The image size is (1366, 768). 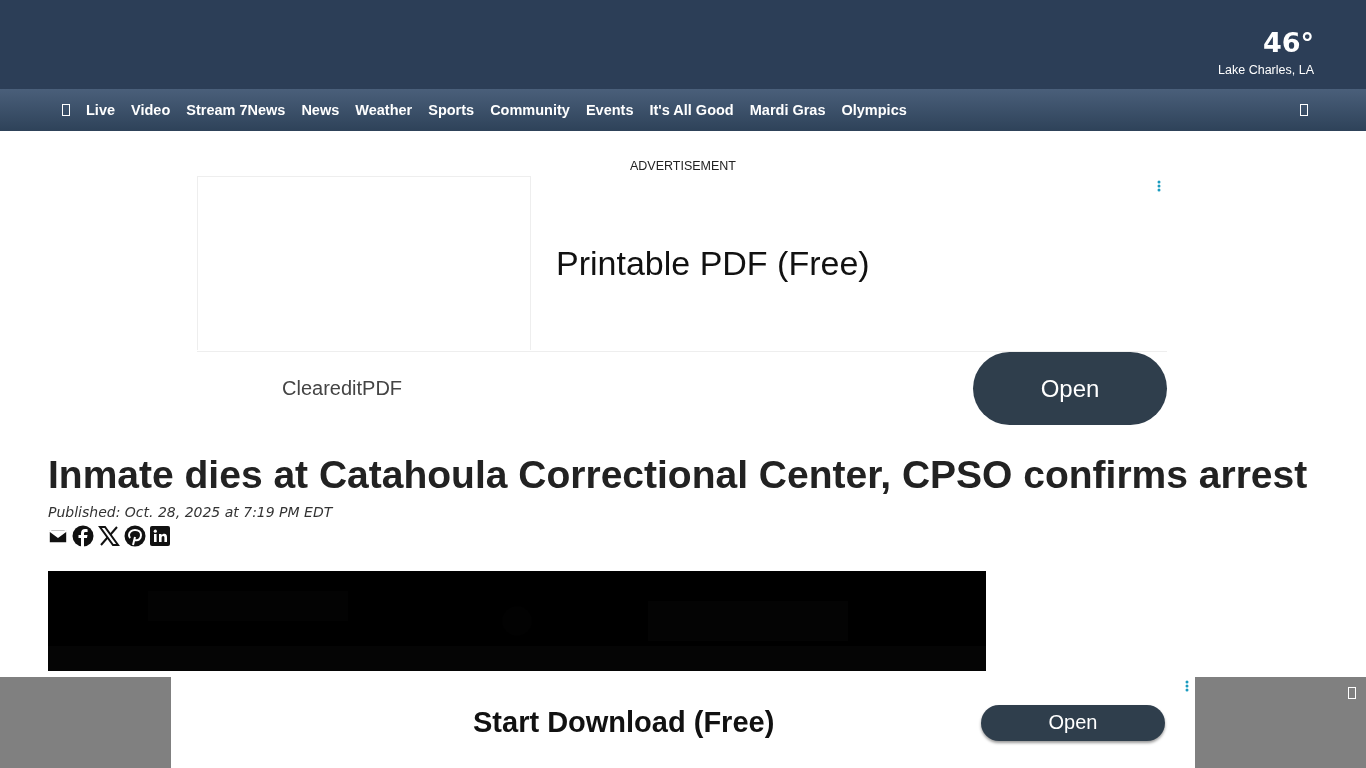 I want to click on ad-headline: Start Download (Free), so click(x=624, y=722).